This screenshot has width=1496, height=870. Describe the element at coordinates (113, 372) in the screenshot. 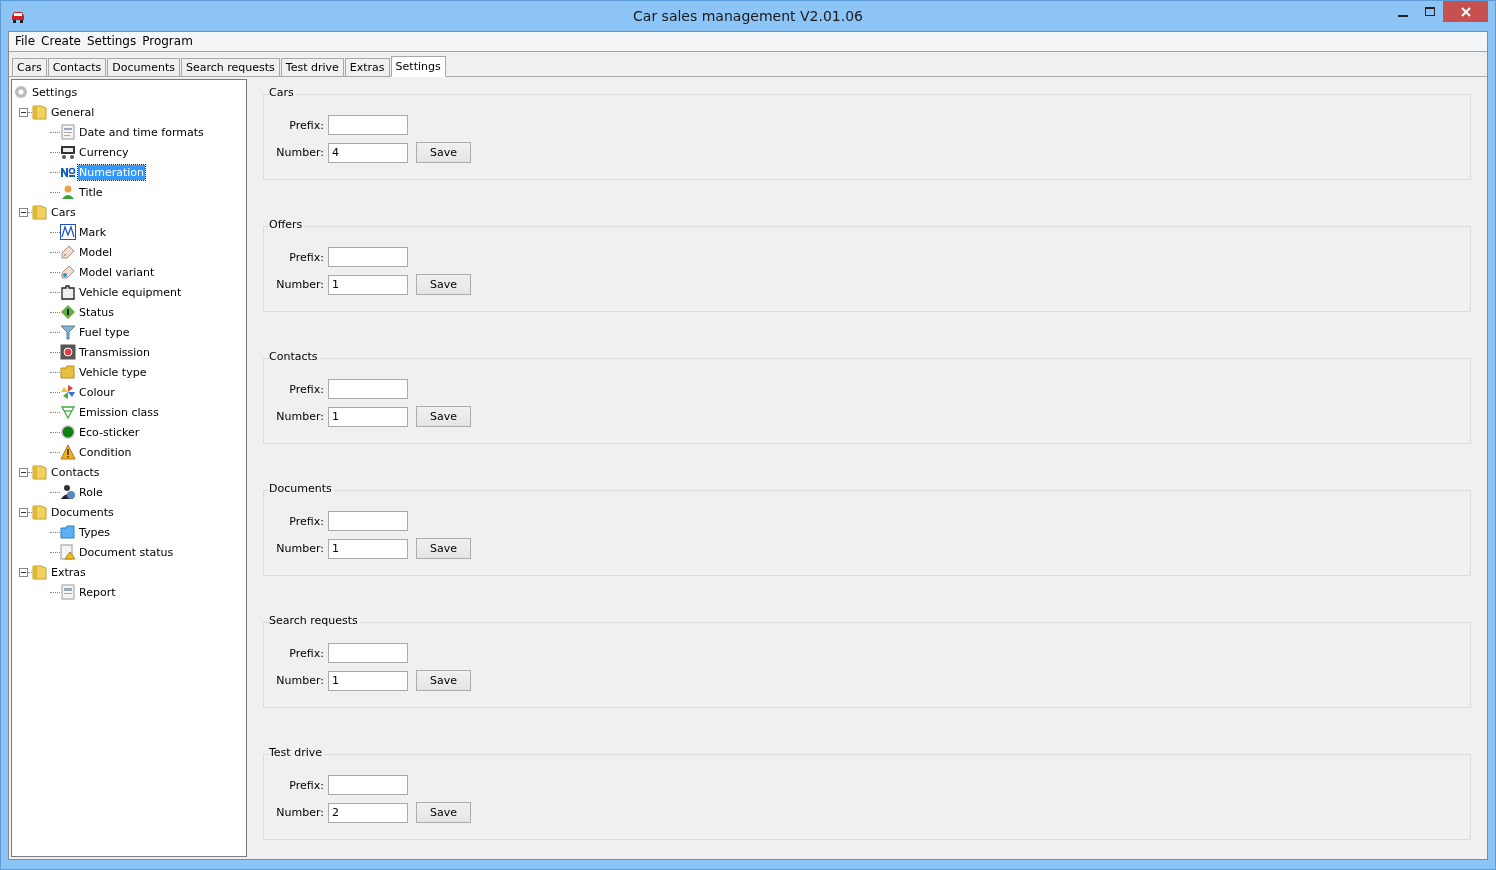

I see `tree-item: Vehicle type` at that location.